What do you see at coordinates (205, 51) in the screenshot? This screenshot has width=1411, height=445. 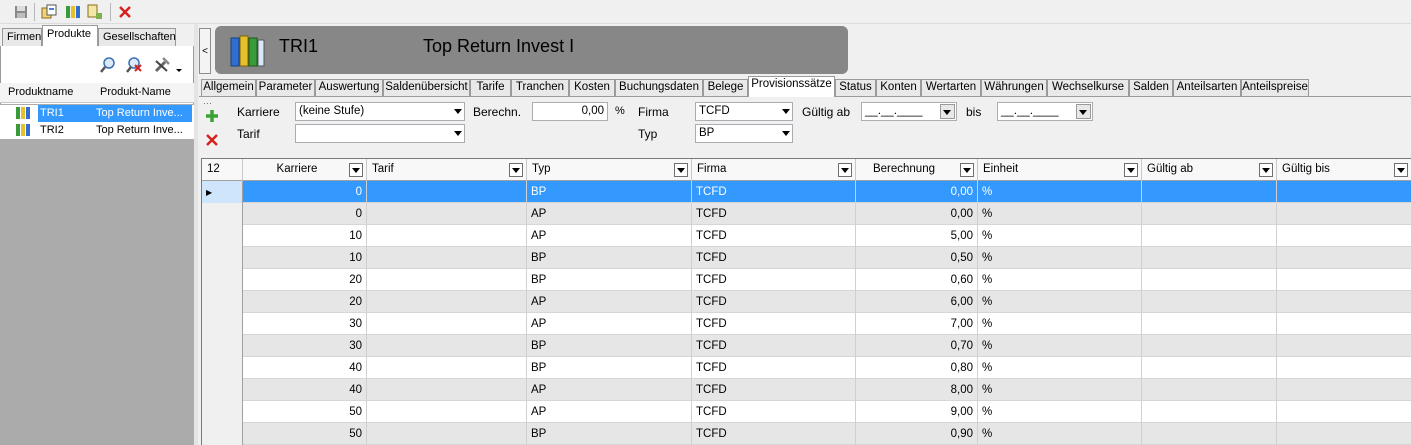 I see `collapse-button: <` at bounding box center [205, 51].